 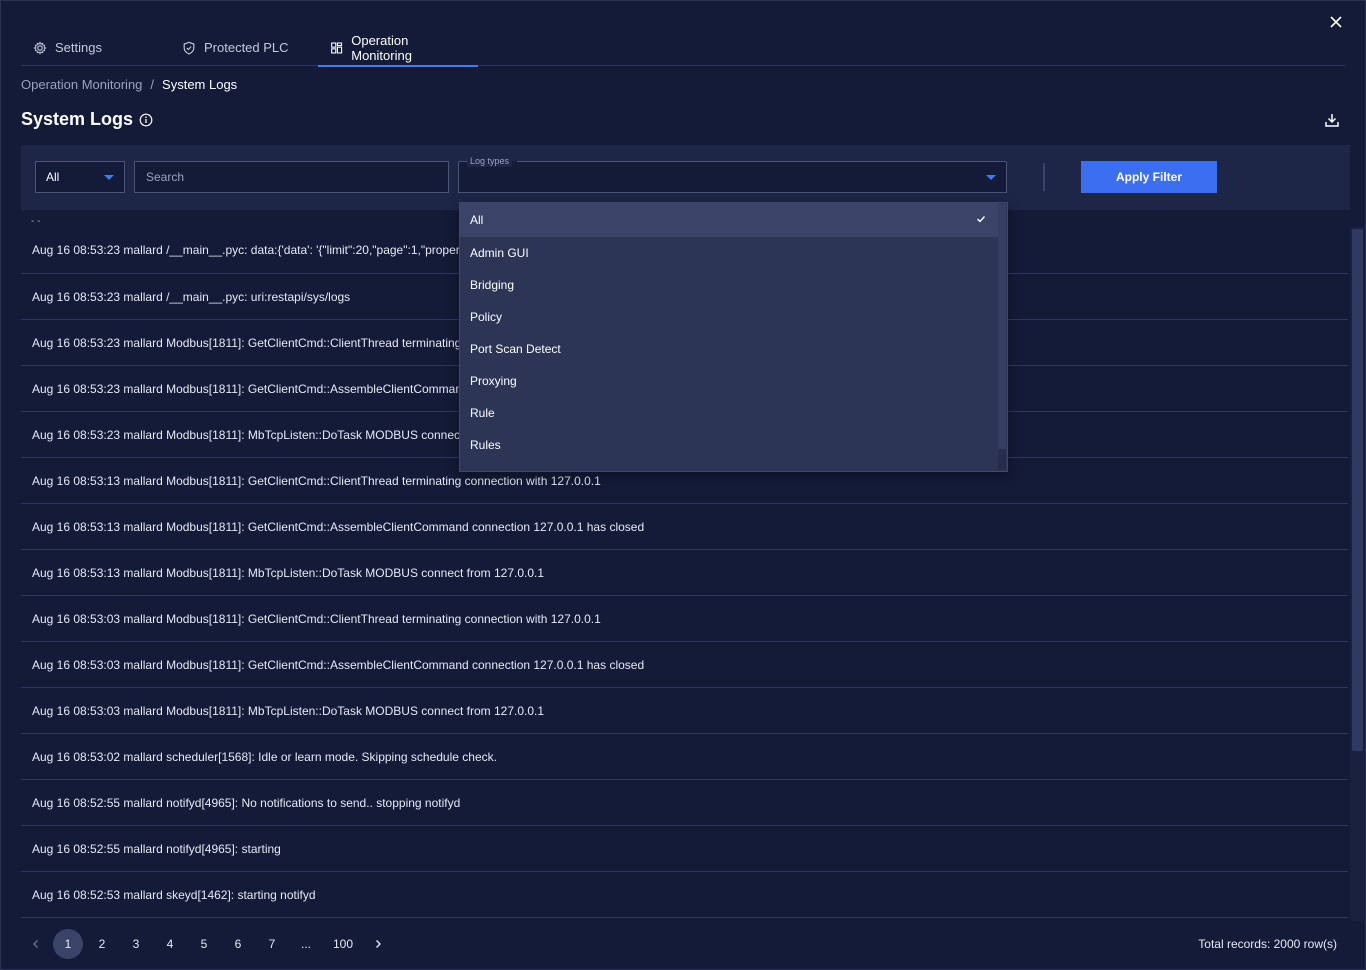 What do you see at coordinates (200, 84) in the screenshot?
I see `breadcrumb-current: System Logs` at bounding box center [200, 84].